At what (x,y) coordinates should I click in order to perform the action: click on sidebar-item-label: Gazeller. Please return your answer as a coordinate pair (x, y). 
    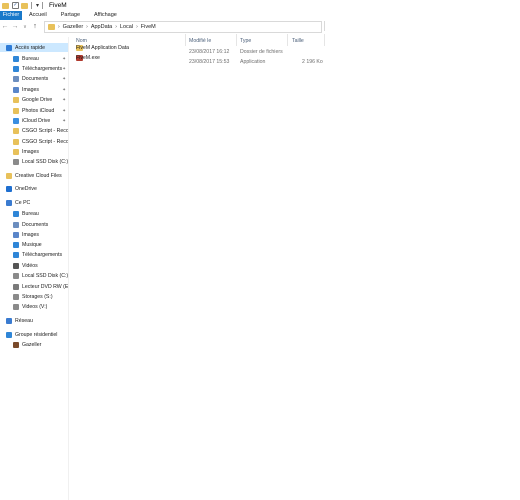
    Looking at the image, I should click on (32, 344).